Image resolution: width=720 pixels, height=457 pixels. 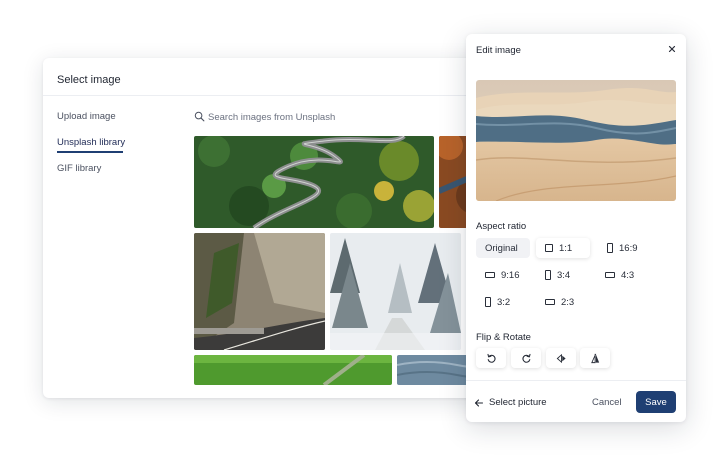 I want to click on sidebar-item-unsplash: Unsplash library, so click(x=91, y=142).